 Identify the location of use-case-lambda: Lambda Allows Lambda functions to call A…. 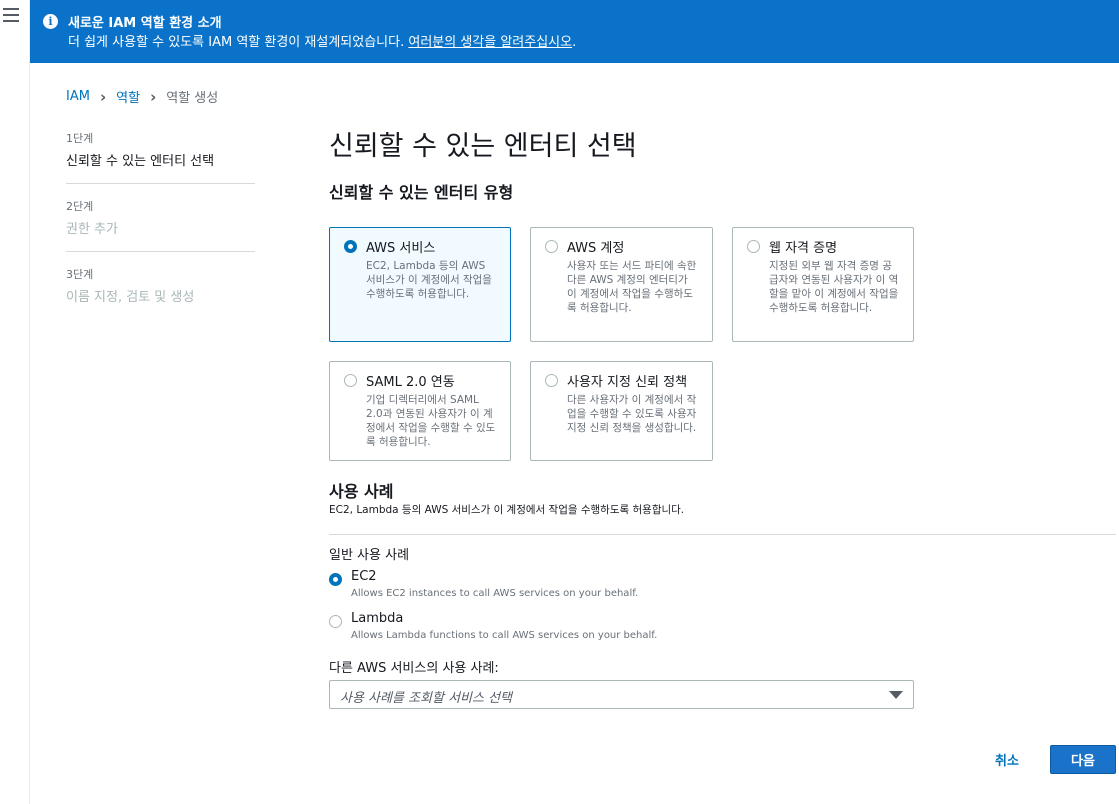
(529, 629).